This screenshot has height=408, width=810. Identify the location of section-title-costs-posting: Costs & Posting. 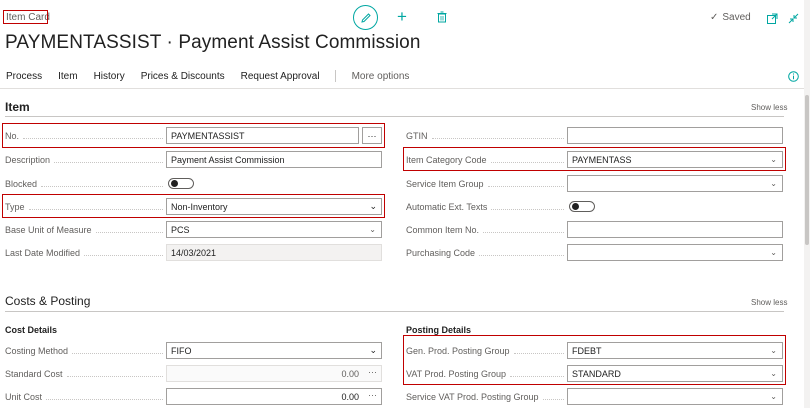
(48, 301).